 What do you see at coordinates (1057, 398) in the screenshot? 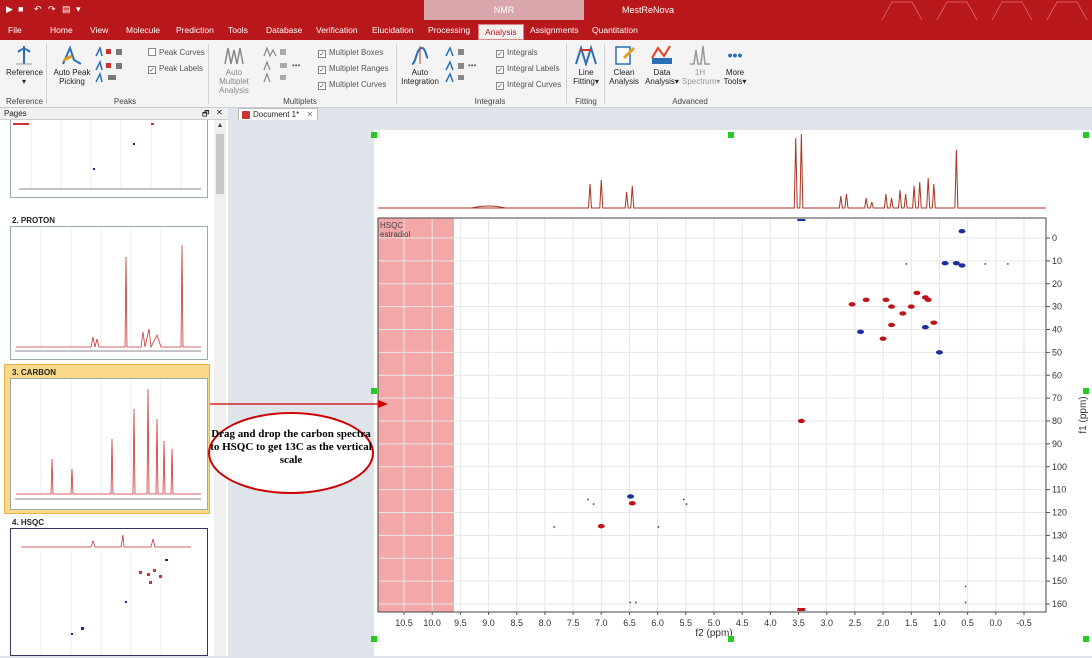
I see `y-tick-label: 70` at bounding box center [1057, 398].